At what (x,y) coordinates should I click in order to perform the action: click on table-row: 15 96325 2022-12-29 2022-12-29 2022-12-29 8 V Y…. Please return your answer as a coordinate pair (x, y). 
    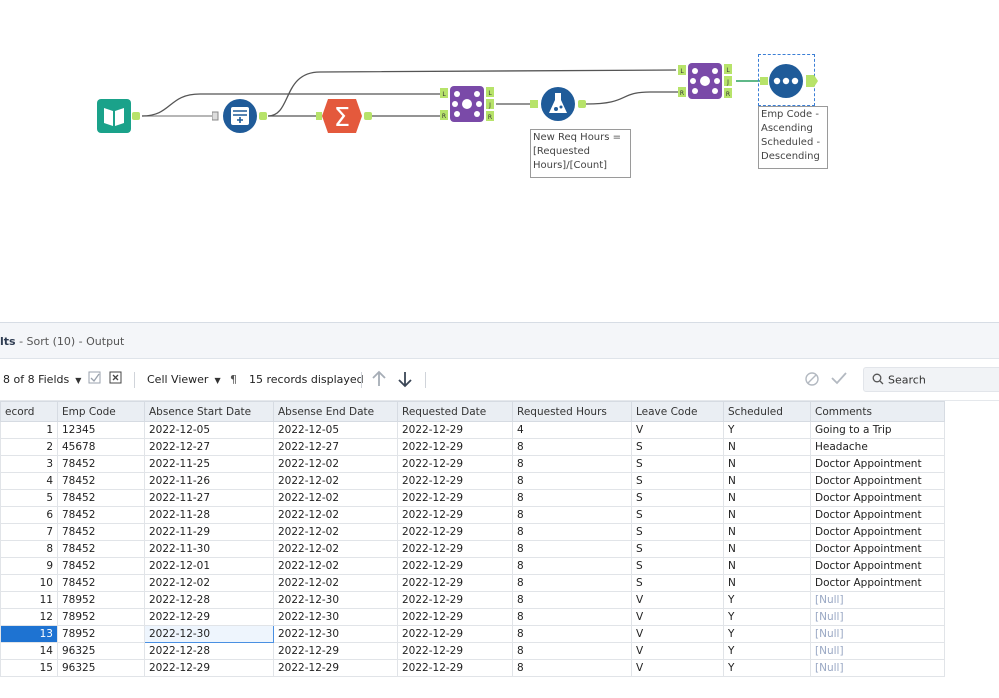
    Looking at the image, I should click on (472, 668).